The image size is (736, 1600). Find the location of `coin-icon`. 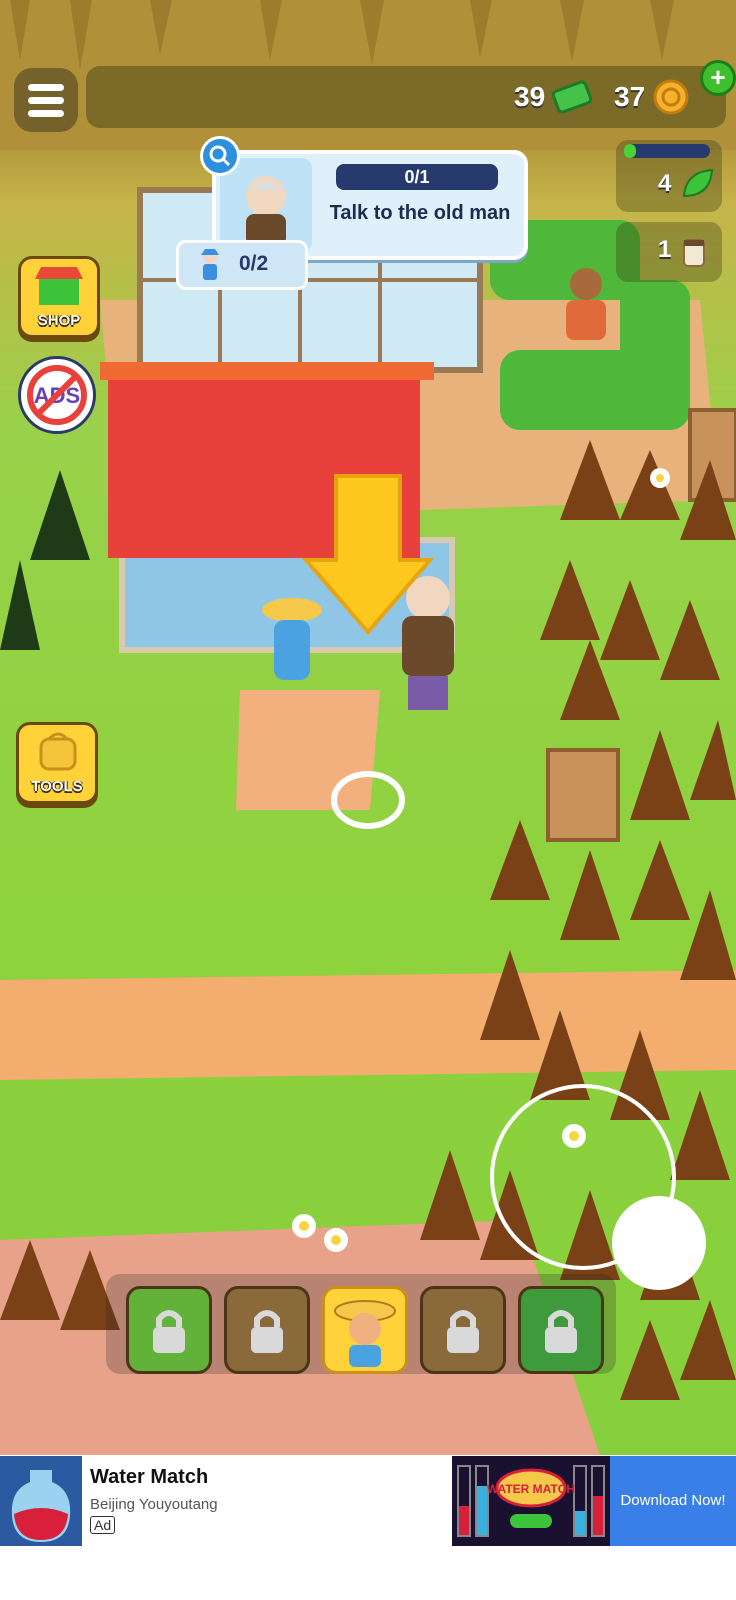

coin-icon is located at coordinates (671, 97).